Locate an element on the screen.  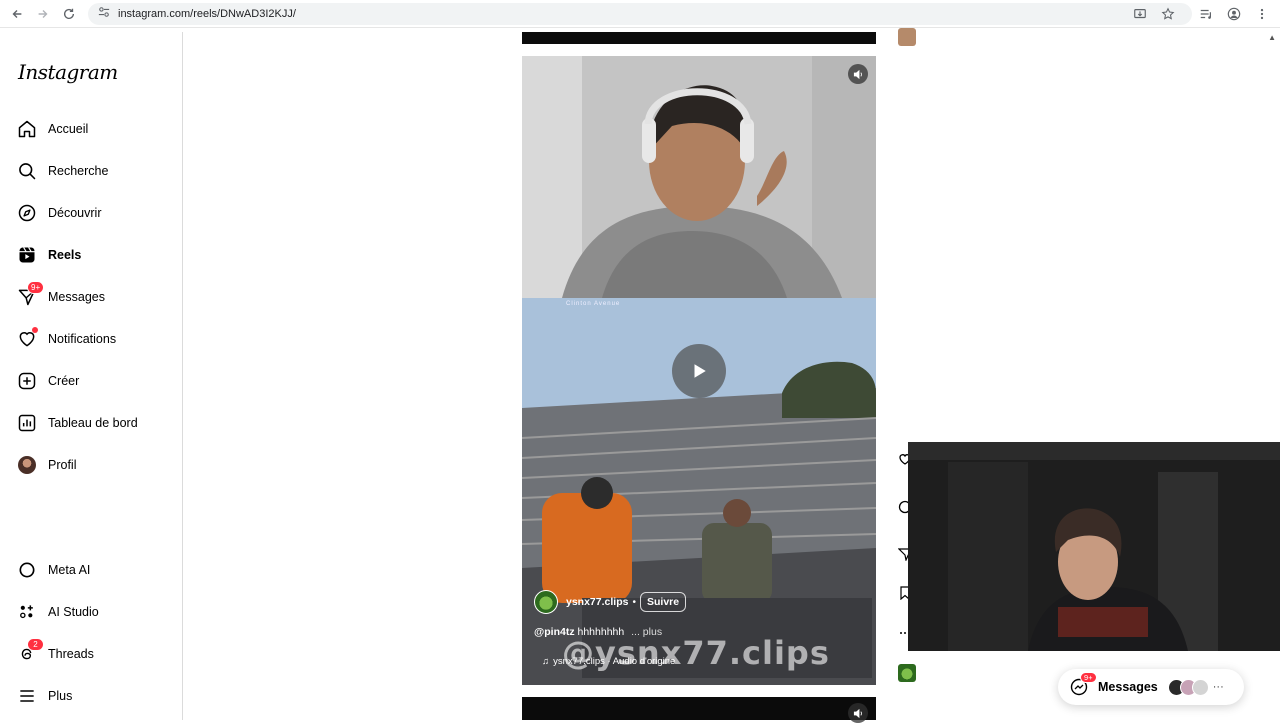
next-reel is located at coordinates (699, 710).